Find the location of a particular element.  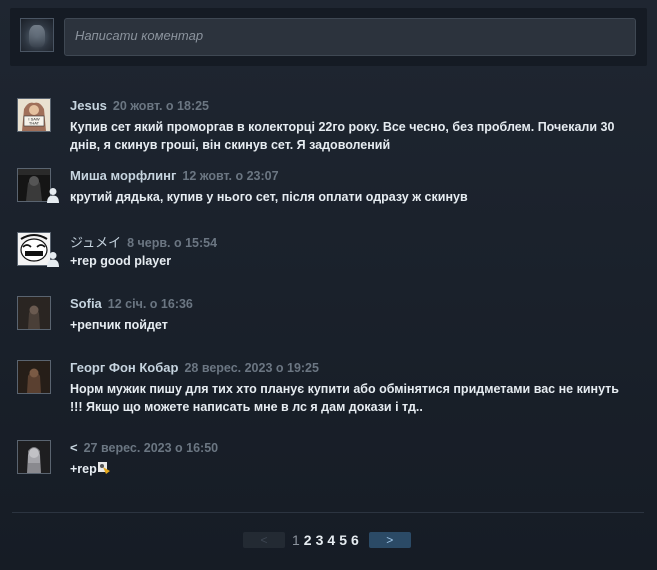

avatar: I SAW THAT is located at coordinates (34, 115).